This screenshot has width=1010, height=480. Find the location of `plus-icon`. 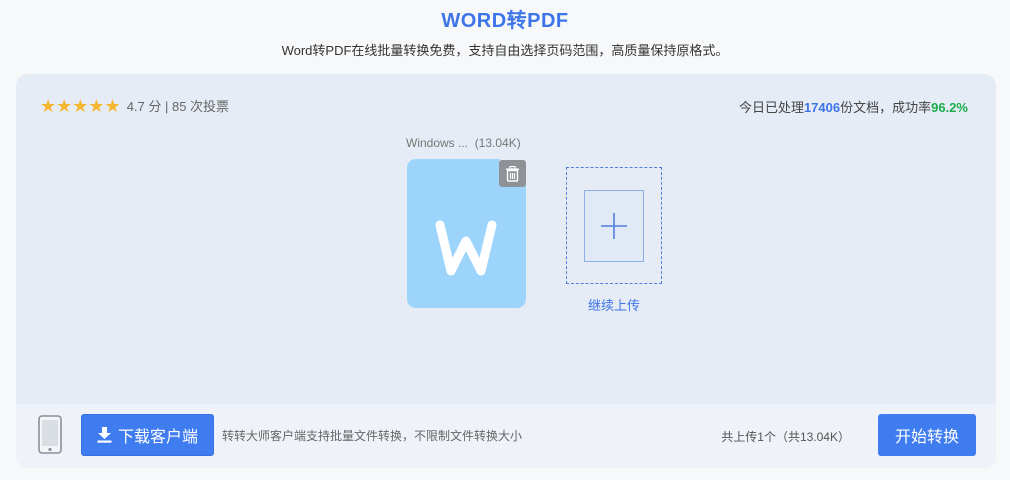

plus-icon is located at coordinates (614, 225).